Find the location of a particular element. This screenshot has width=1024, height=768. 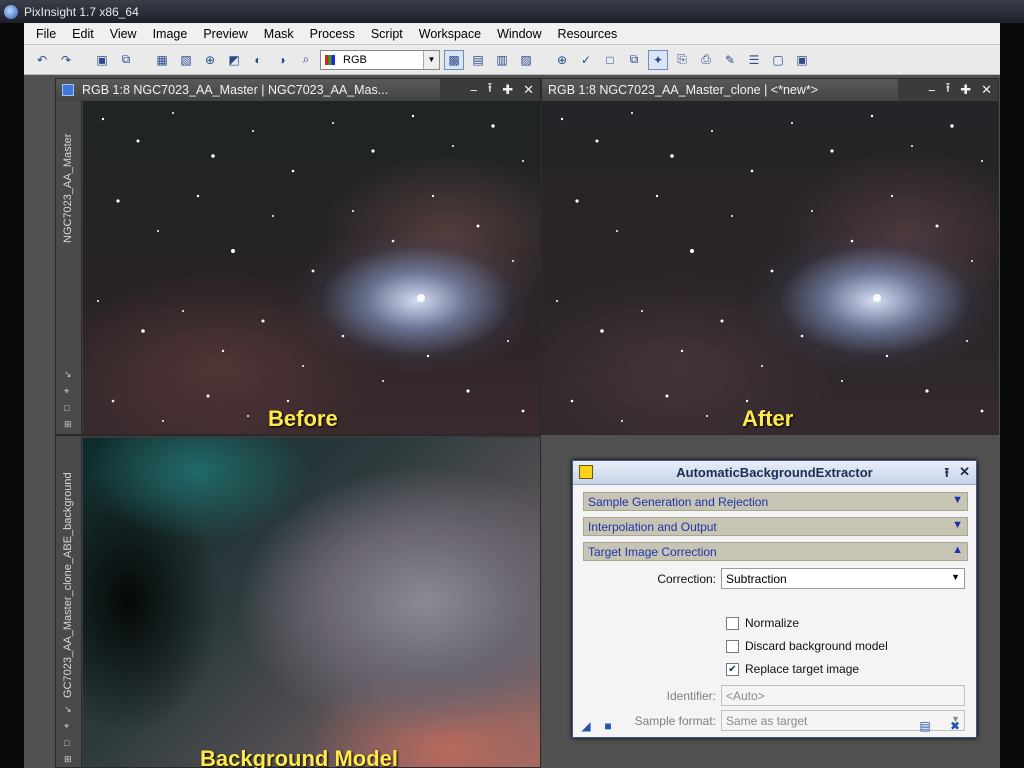

view-side-tab: NGC7023_AA_Master ↘ ⌖ □ ⊞ is located at coordinates (69, 267).